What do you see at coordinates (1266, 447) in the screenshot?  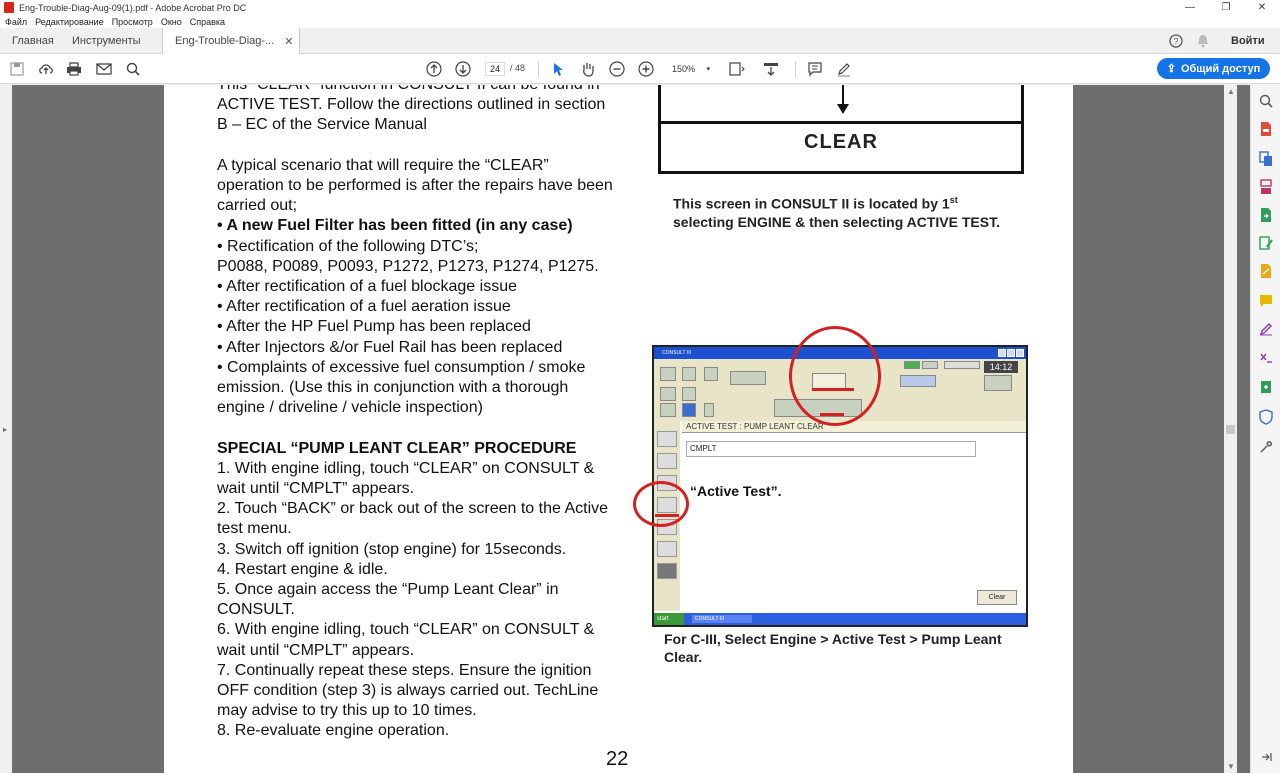 I see `more-tools-icon` at bounding box center [1266, 447].